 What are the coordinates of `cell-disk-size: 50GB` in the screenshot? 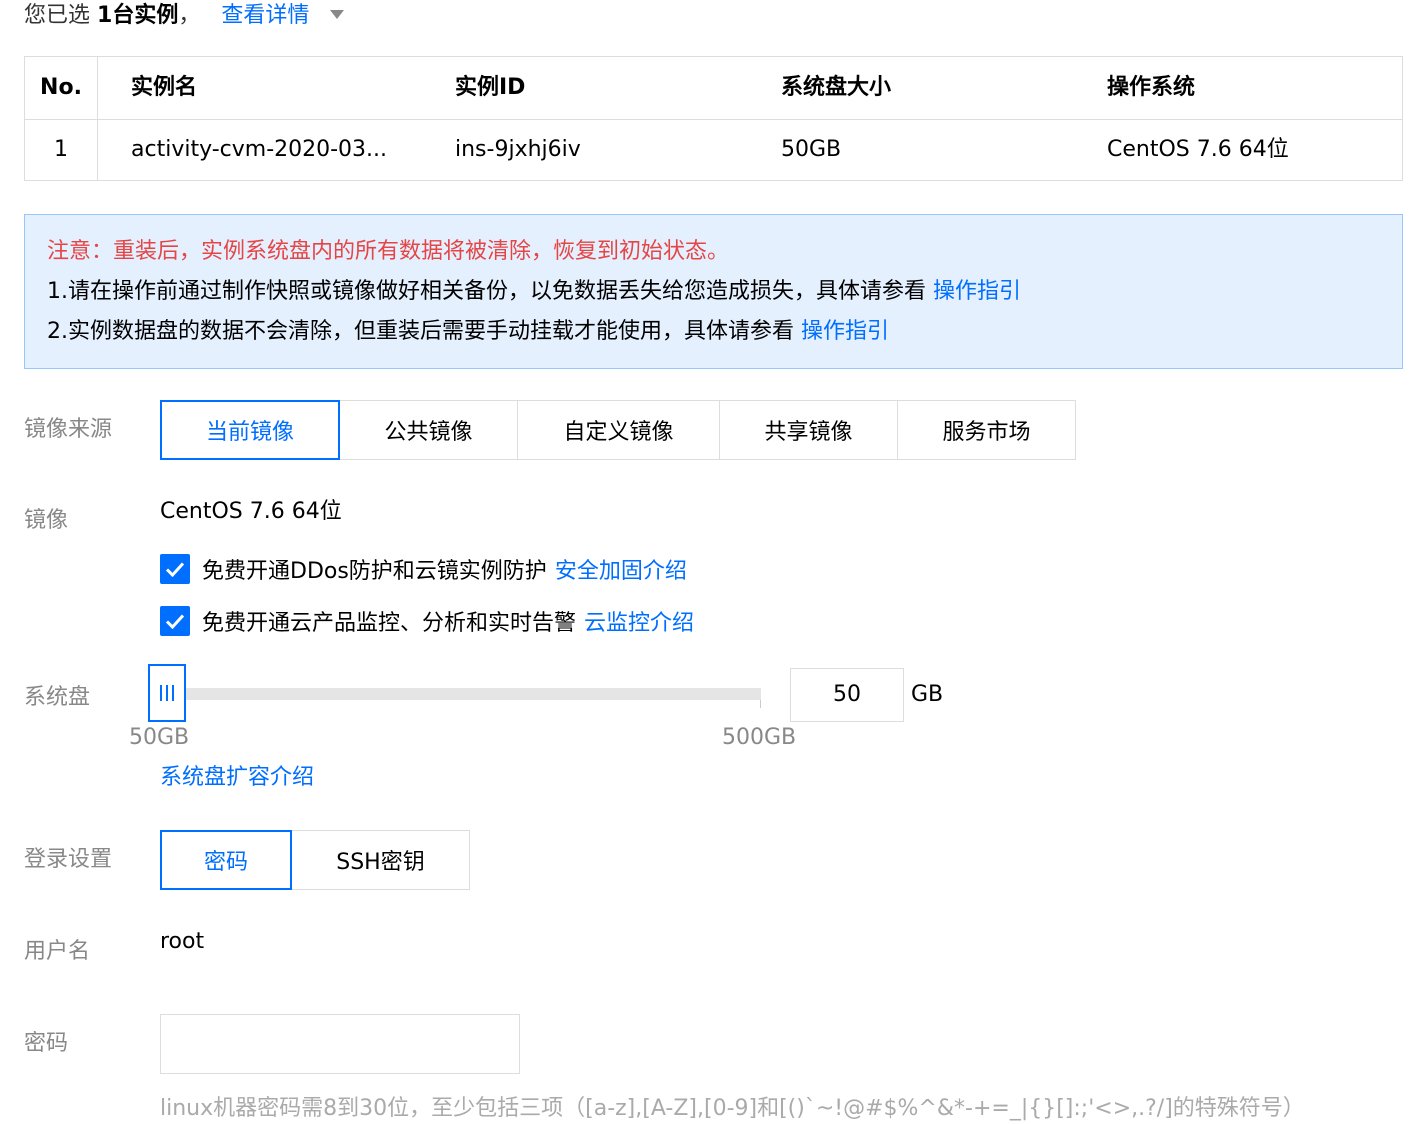 It's located at (811, 149).